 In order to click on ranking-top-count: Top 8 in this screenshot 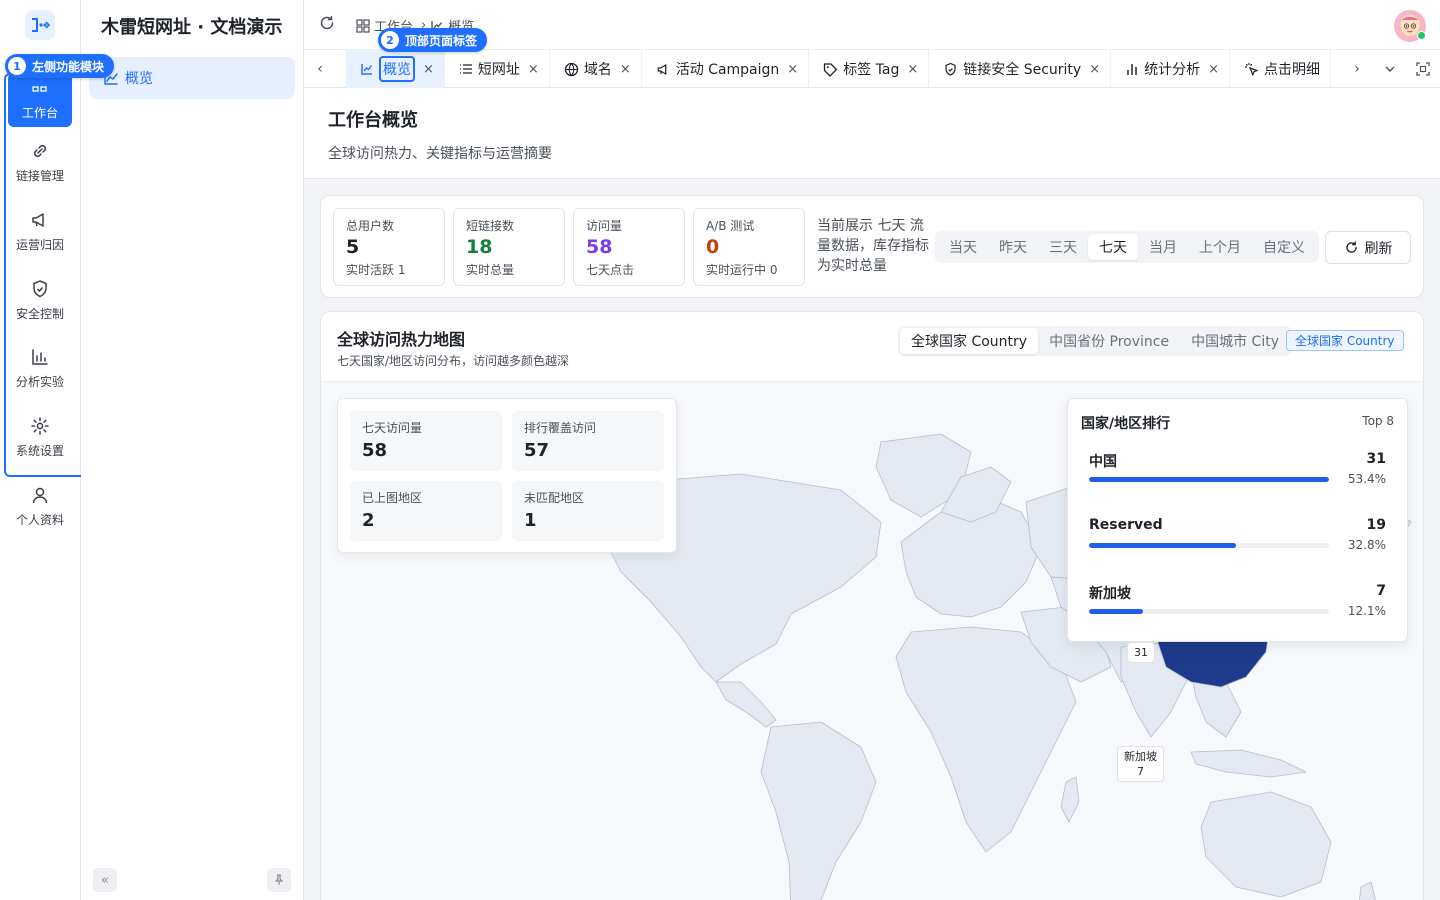, I will do `click(1378, 421)`.